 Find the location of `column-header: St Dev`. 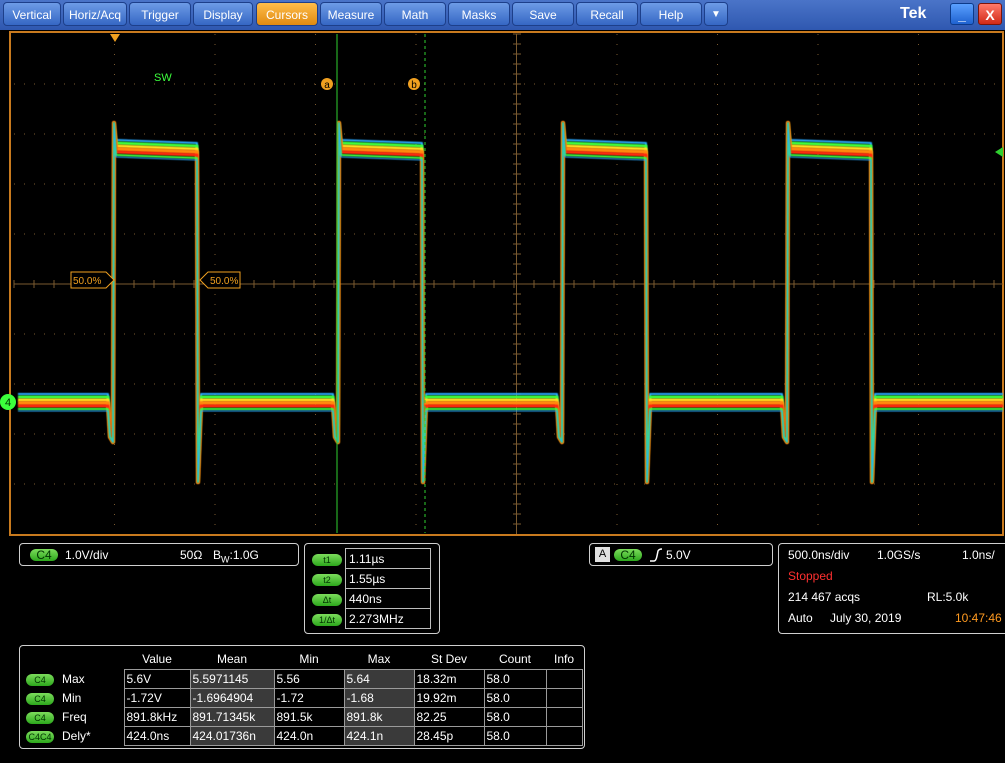

column-header: St Dev is located at coordinates (448, 659).